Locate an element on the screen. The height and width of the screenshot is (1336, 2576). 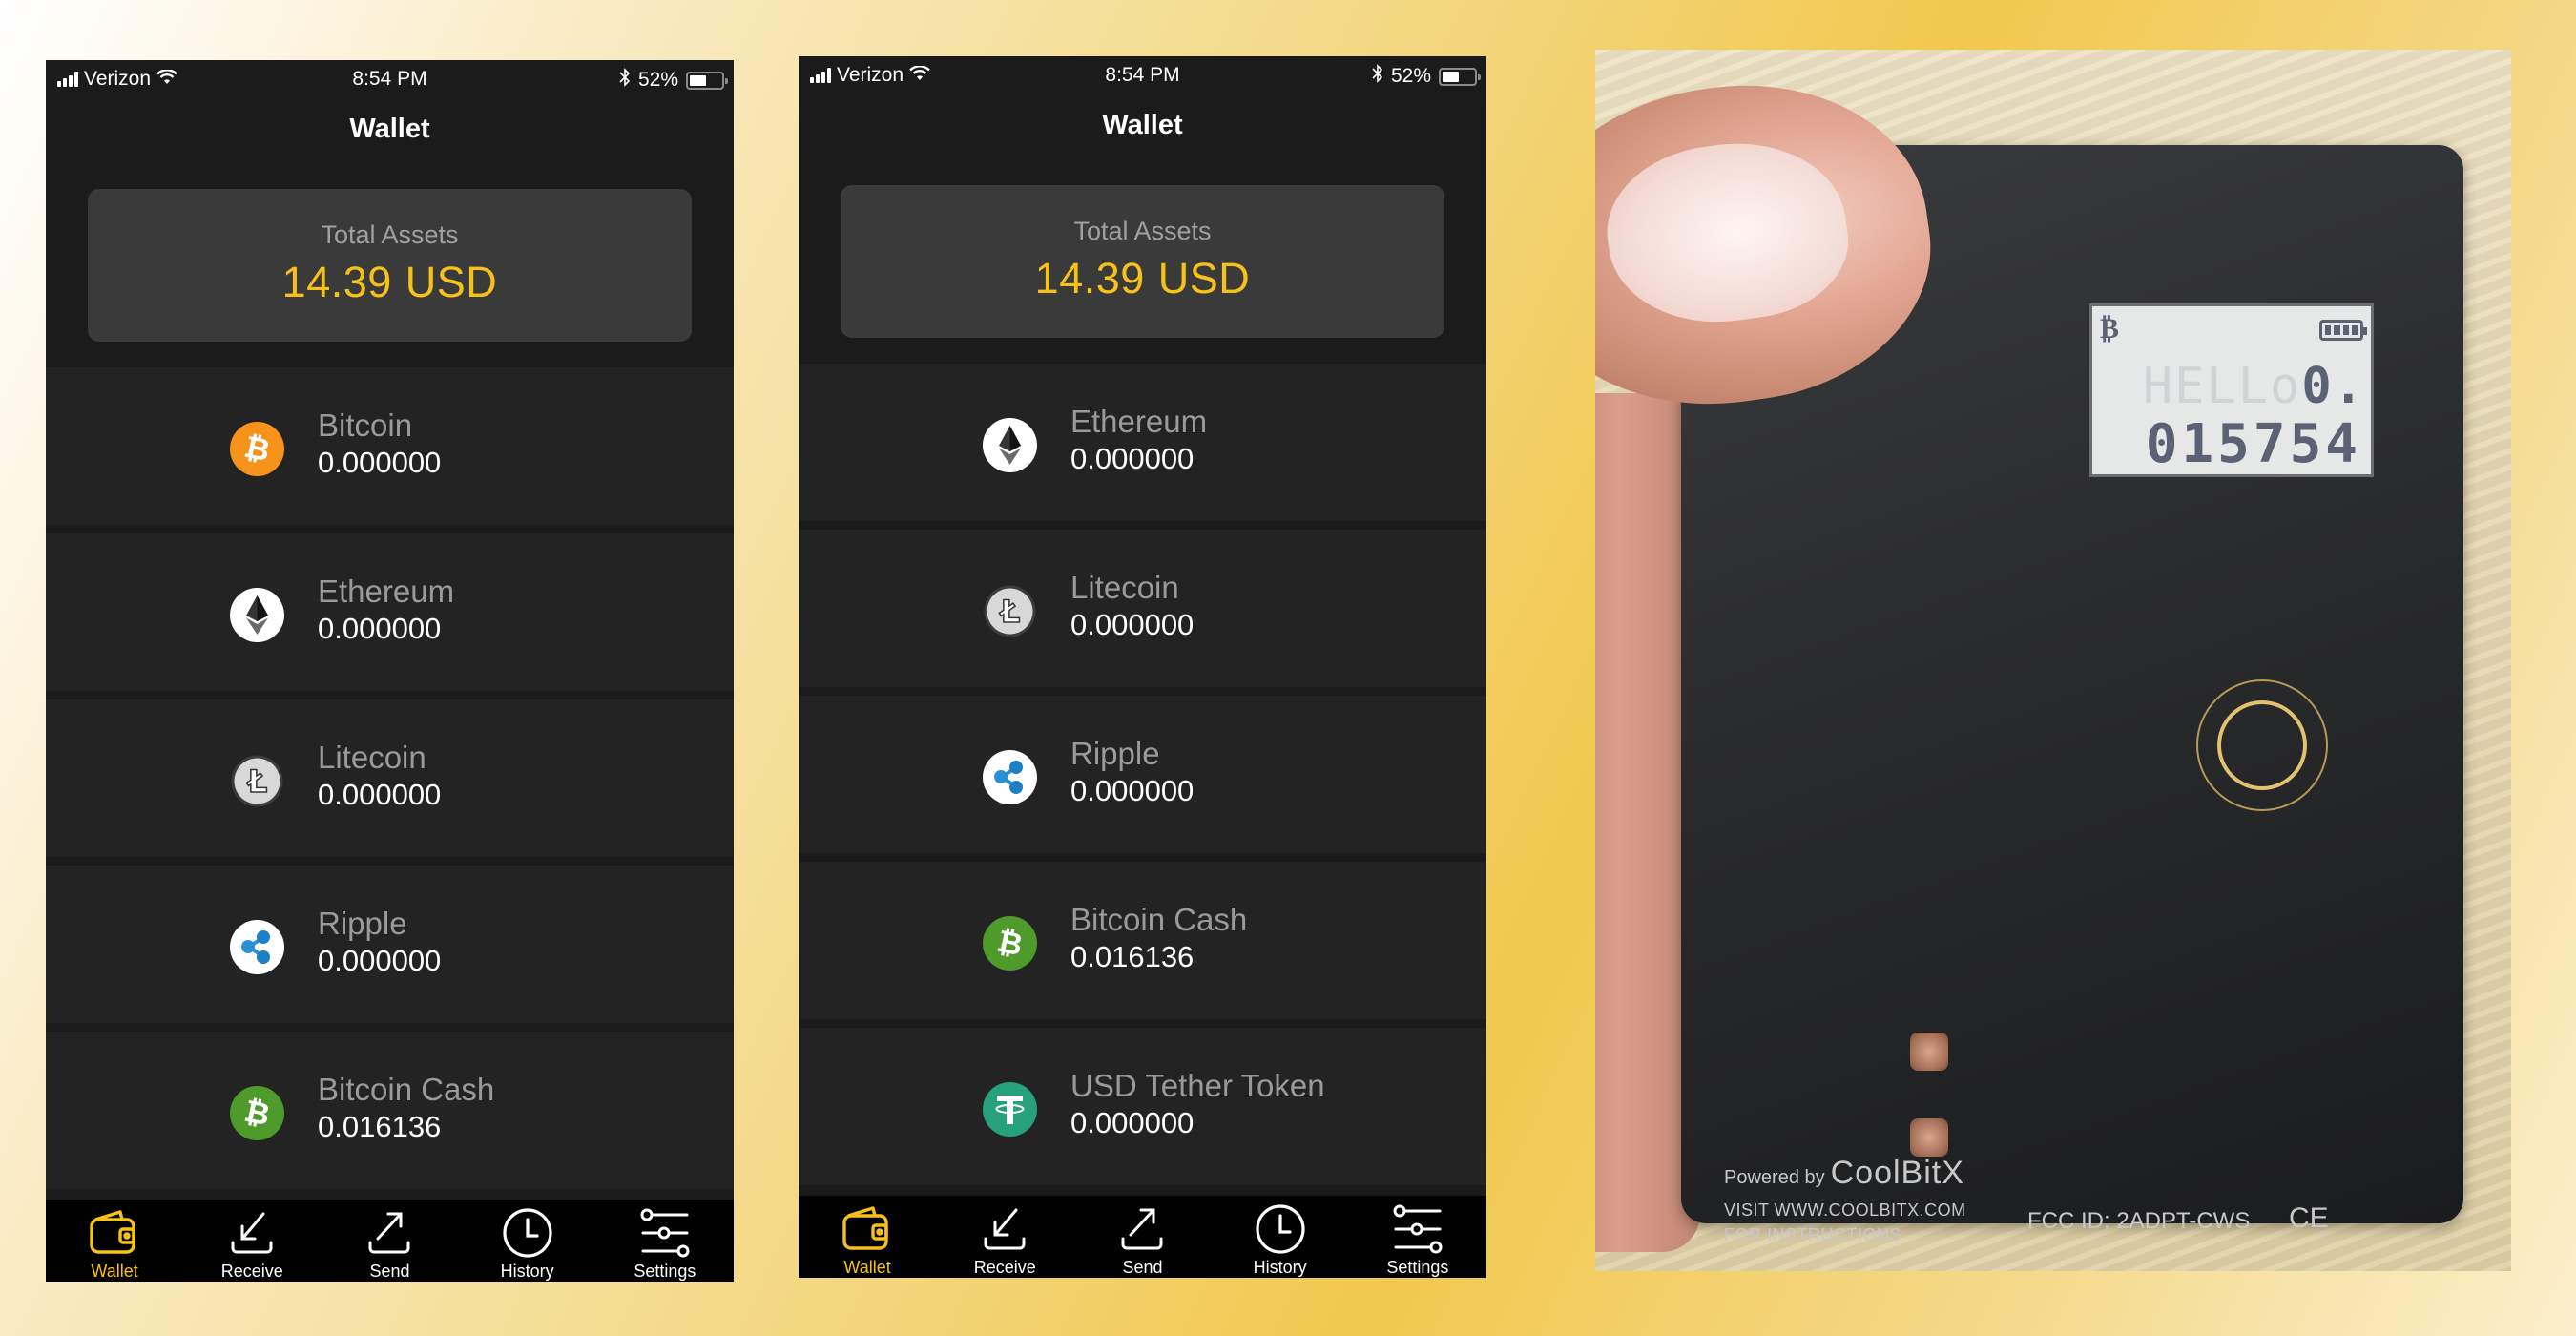
brand-logo: CoolBitX is located at coordinates (1897, 1173).